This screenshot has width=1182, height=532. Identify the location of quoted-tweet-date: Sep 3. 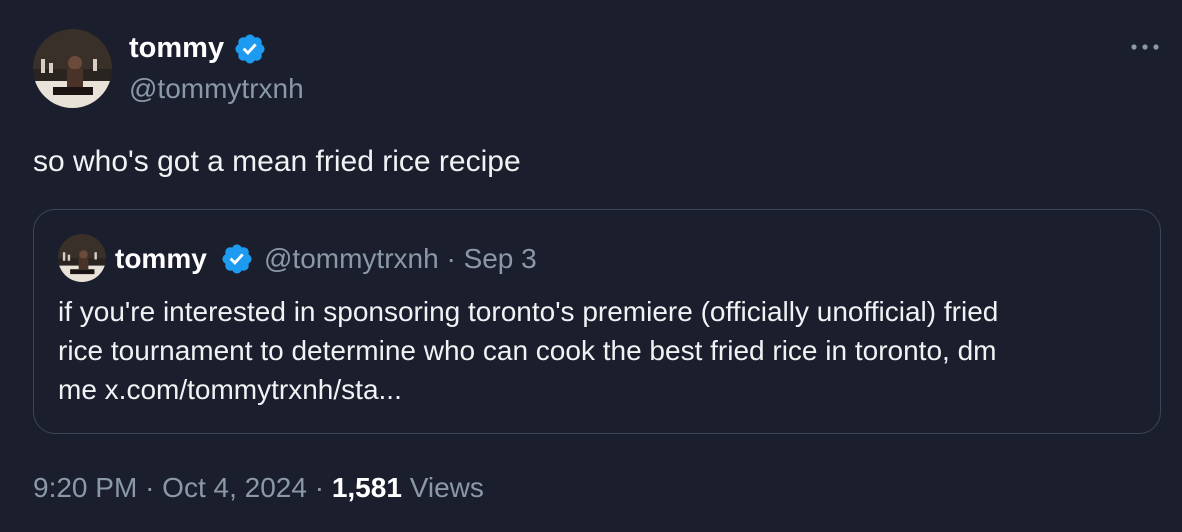
(500, 258).